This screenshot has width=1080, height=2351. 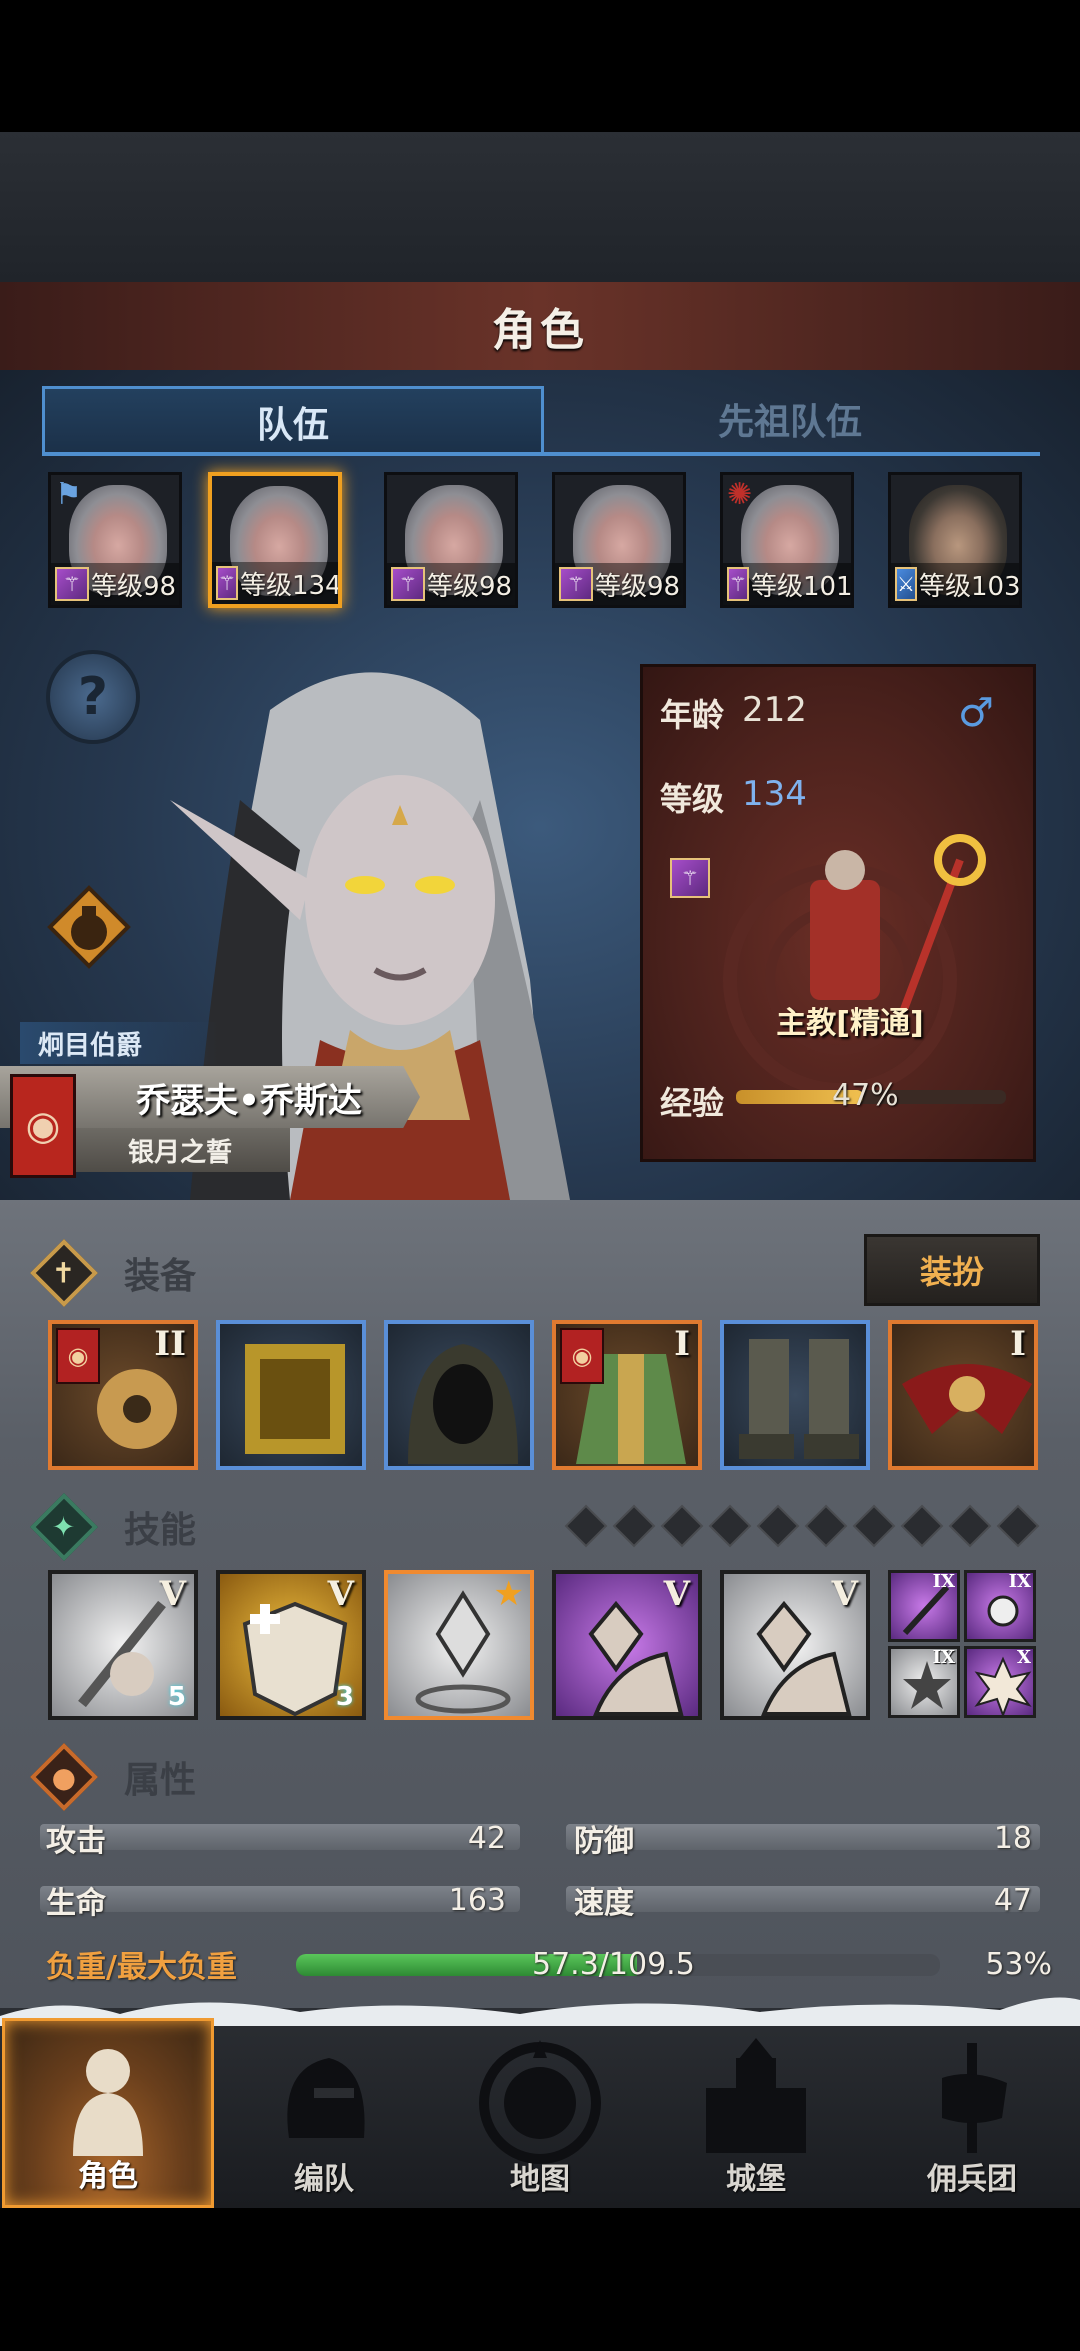 What do you see at coordinates (756, 2179) in the screenshot?
I see `nav-label: 城堡` at bounding box center [756, 2179].